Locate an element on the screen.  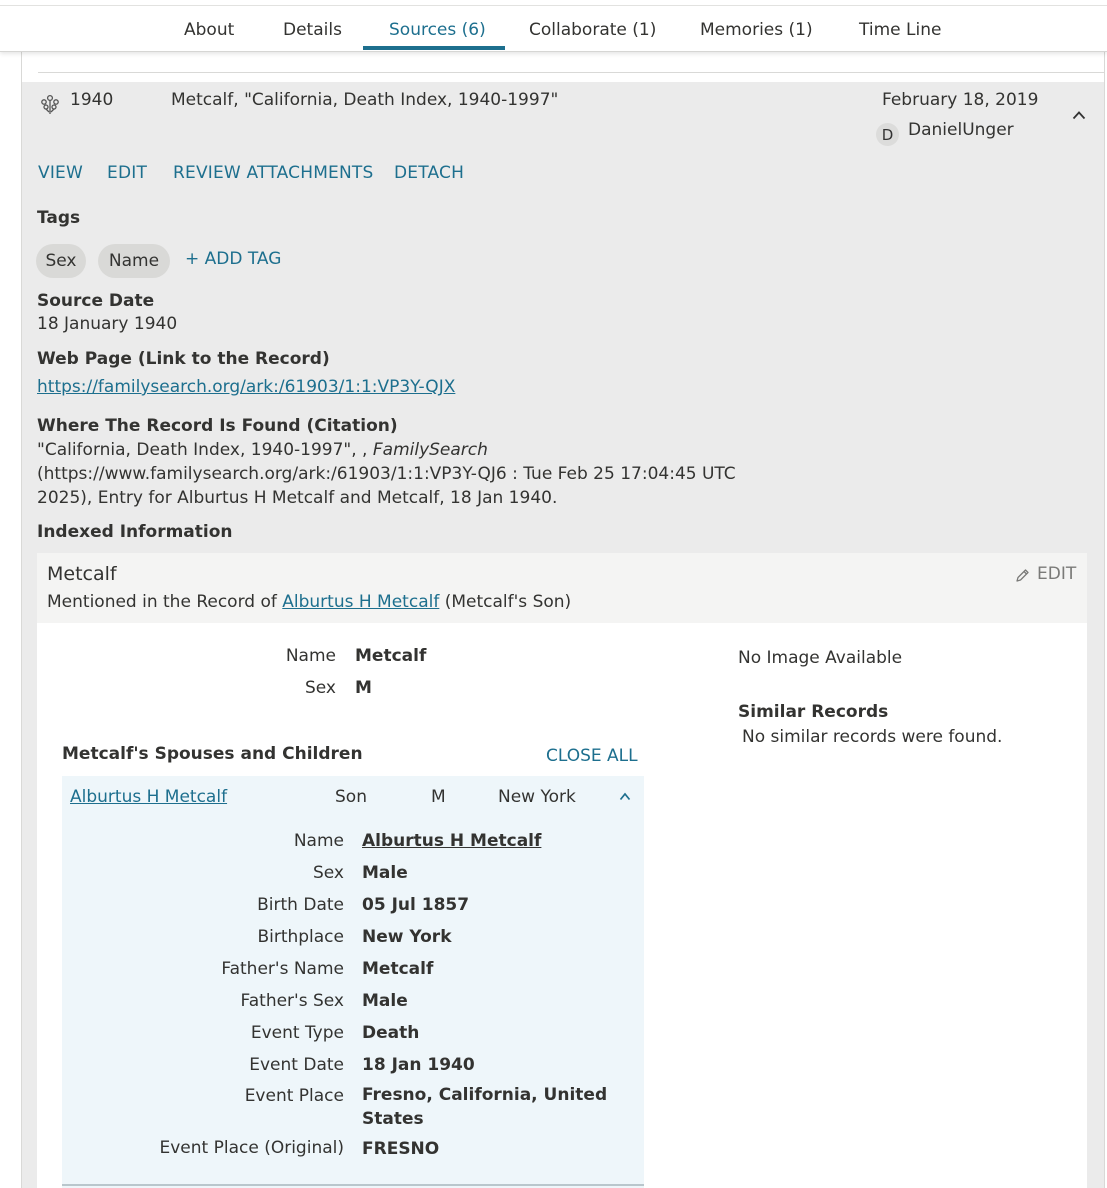
detail-name-link: Alburtus H Metcalf is located at coordinates (451, 841).